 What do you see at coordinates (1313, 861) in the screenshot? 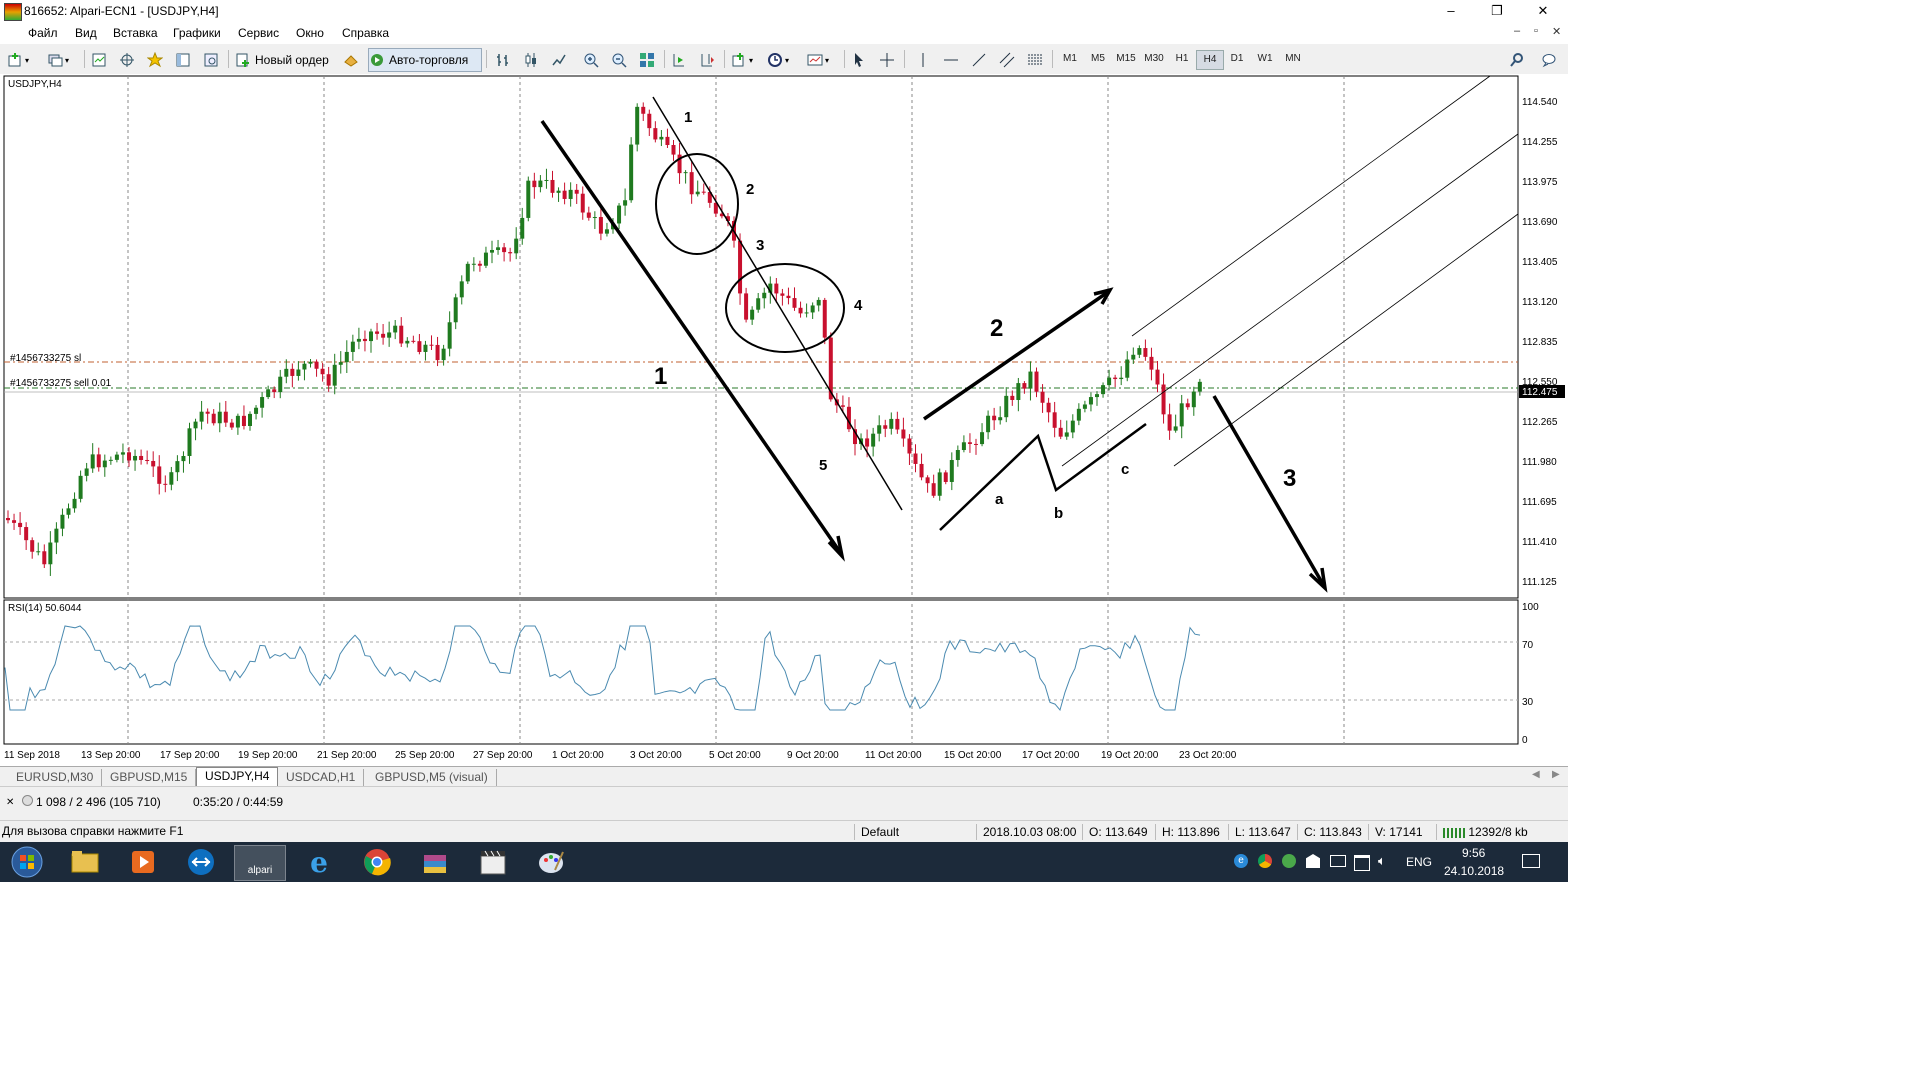
I see `tray-security-icon` at bounding box center [1313, 861].